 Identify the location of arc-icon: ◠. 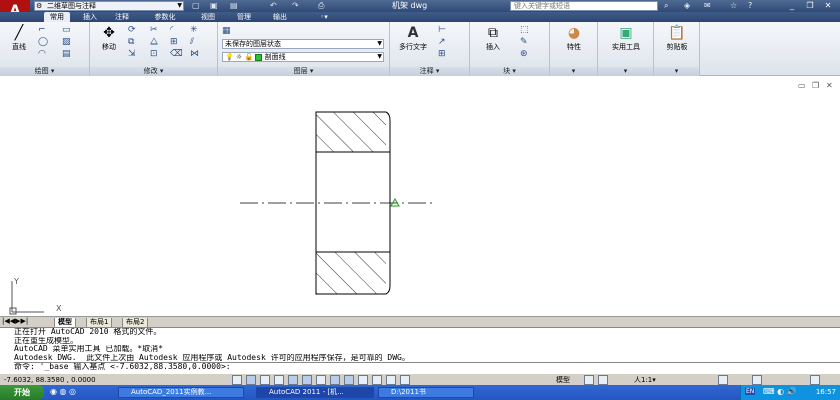
(42, 54).